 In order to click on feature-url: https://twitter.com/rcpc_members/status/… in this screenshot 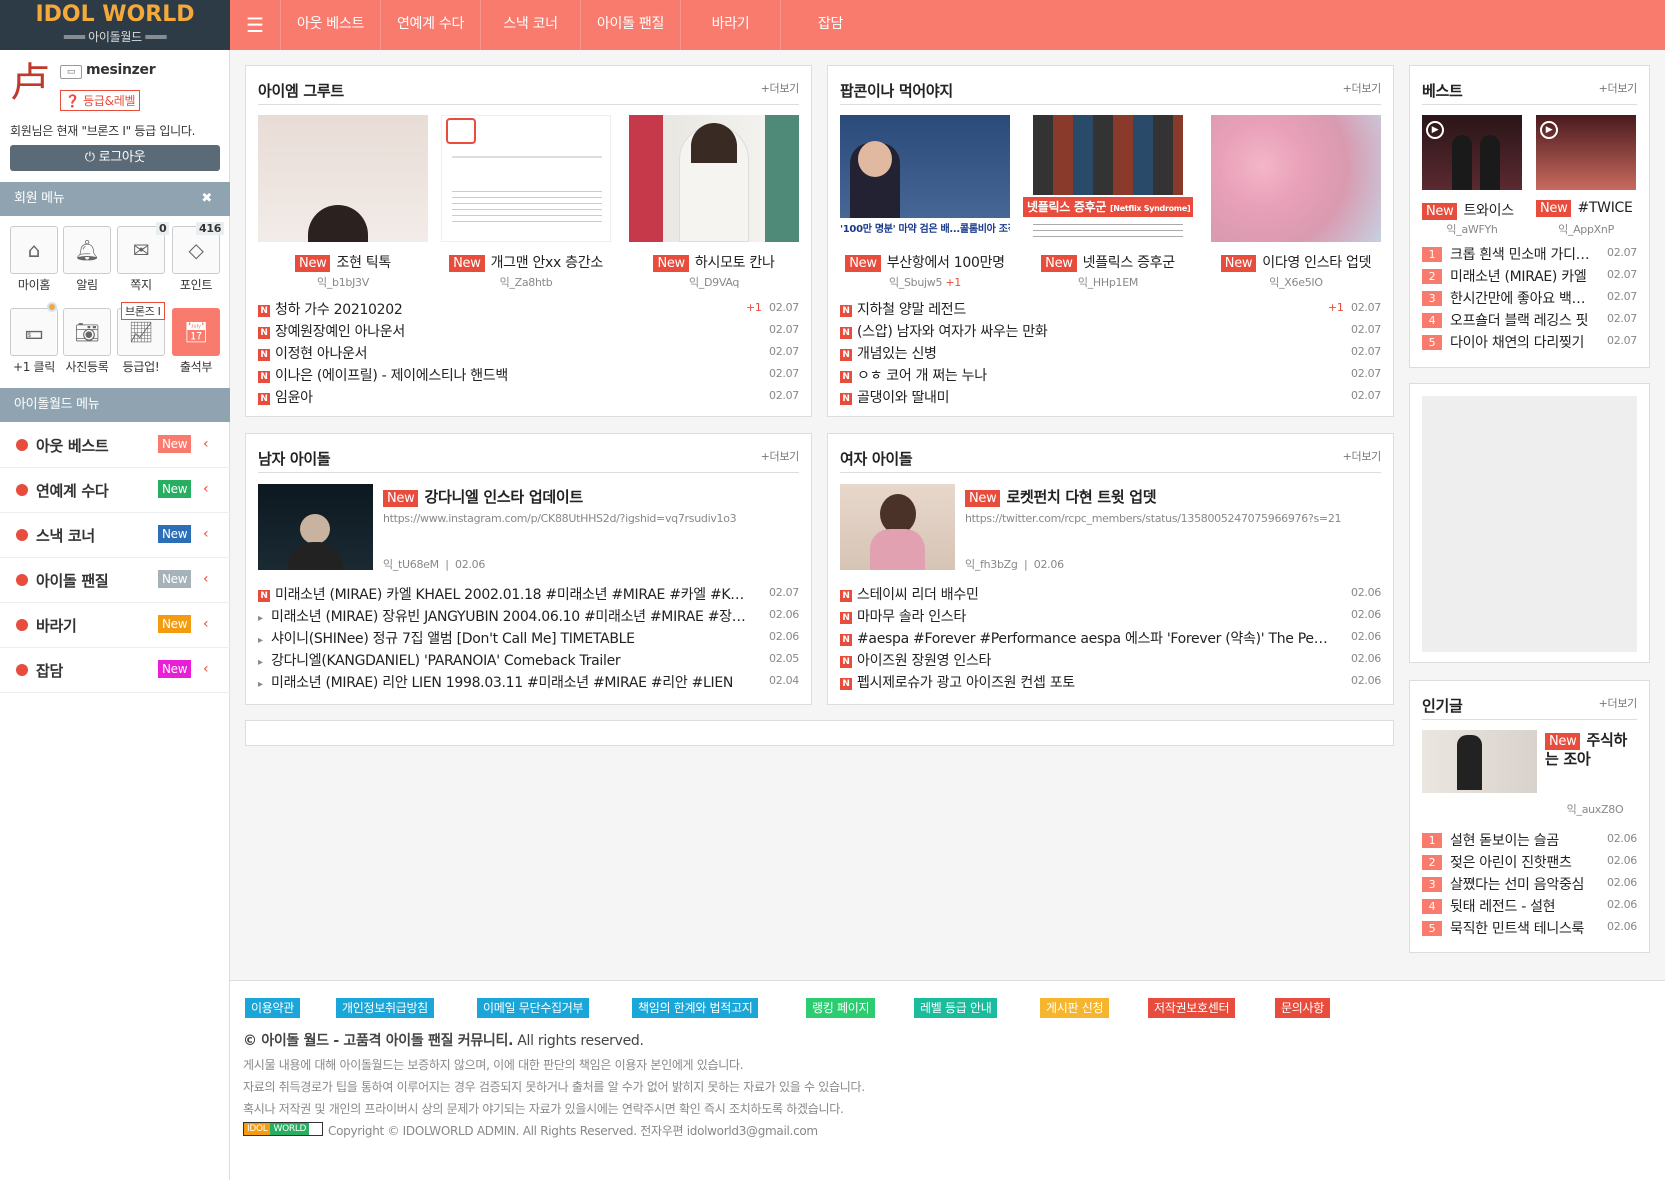, I will do `click(1170, 518)`.